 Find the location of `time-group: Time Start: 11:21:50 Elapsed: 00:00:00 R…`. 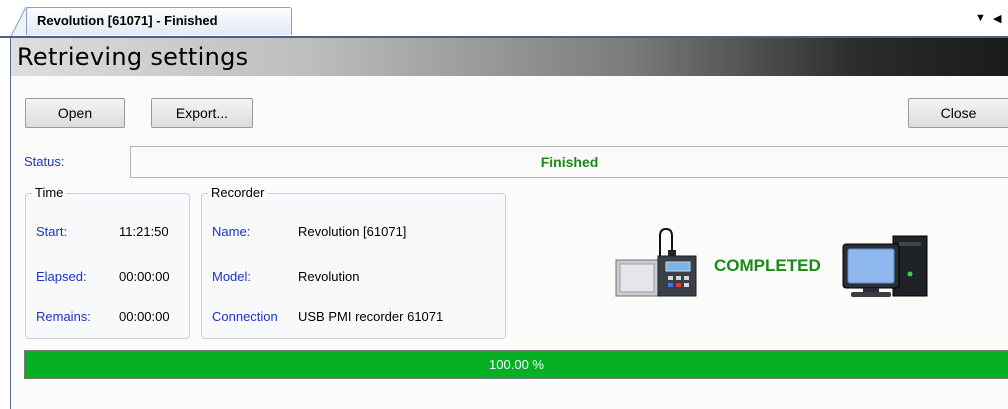

time-group: Time Start: 11:21:50 Elapsed: 00:00:00 R… is located at coordinates (107, 262).